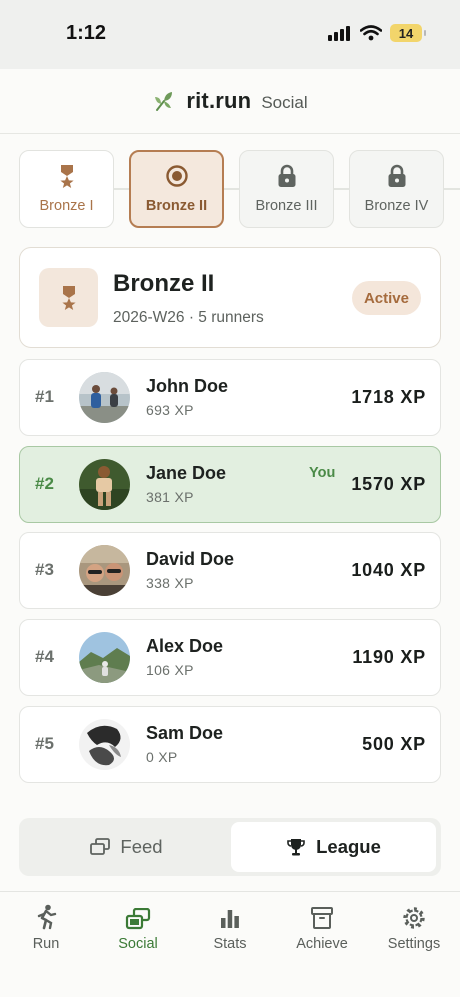  I want to click on runner-name: Alex Doe, so click(185, 646).